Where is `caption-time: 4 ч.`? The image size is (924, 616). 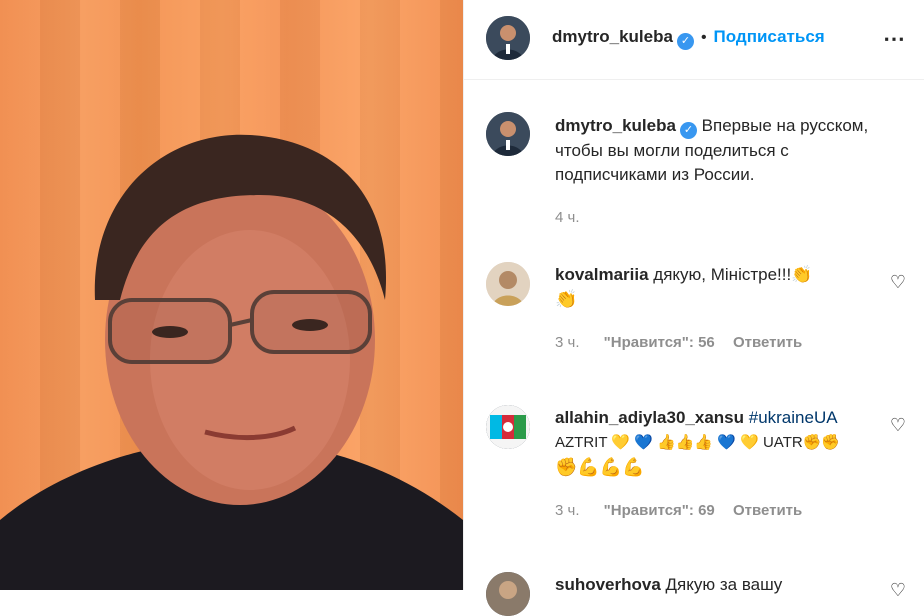
caption-time: 4 ч. is located at coordinates (567, 217).